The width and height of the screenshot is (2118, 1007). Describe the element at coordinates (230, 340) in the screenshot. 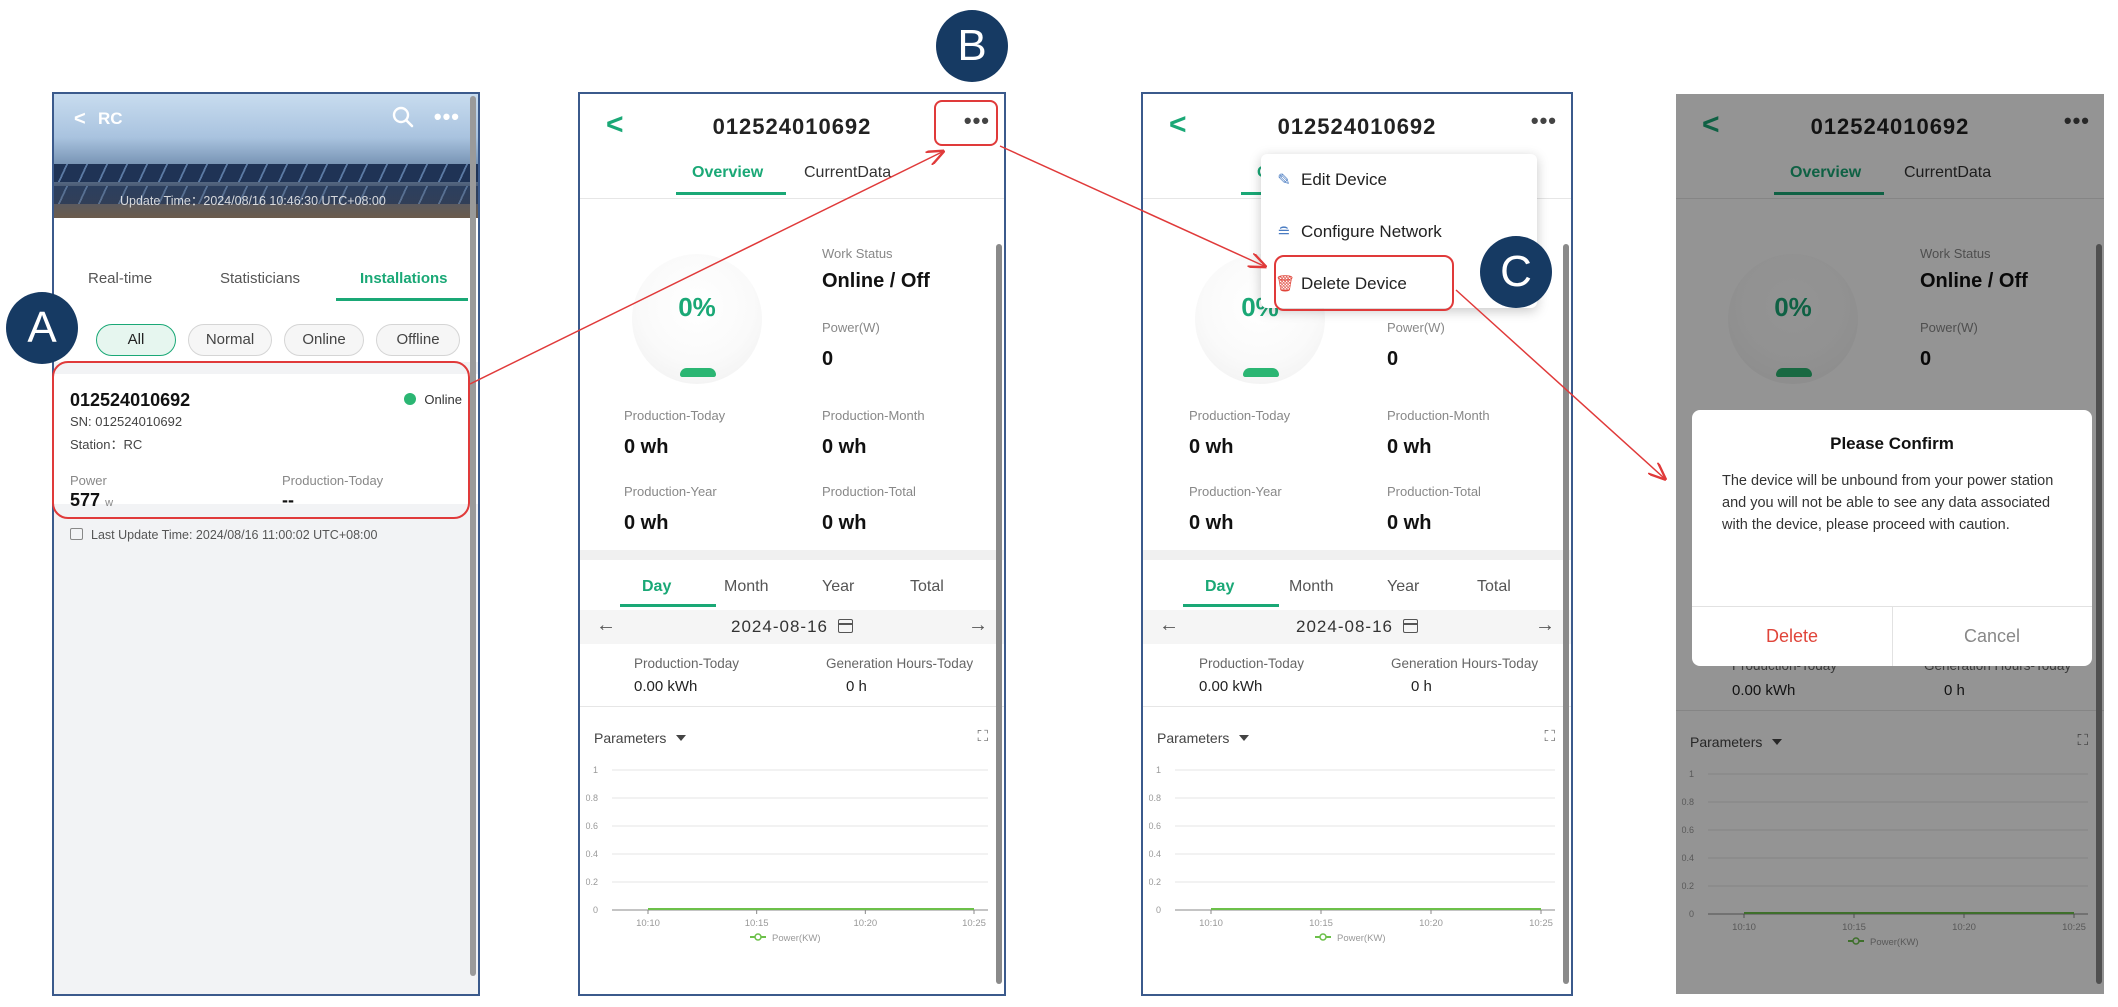

I see `filter-normal: Normal` at that location.